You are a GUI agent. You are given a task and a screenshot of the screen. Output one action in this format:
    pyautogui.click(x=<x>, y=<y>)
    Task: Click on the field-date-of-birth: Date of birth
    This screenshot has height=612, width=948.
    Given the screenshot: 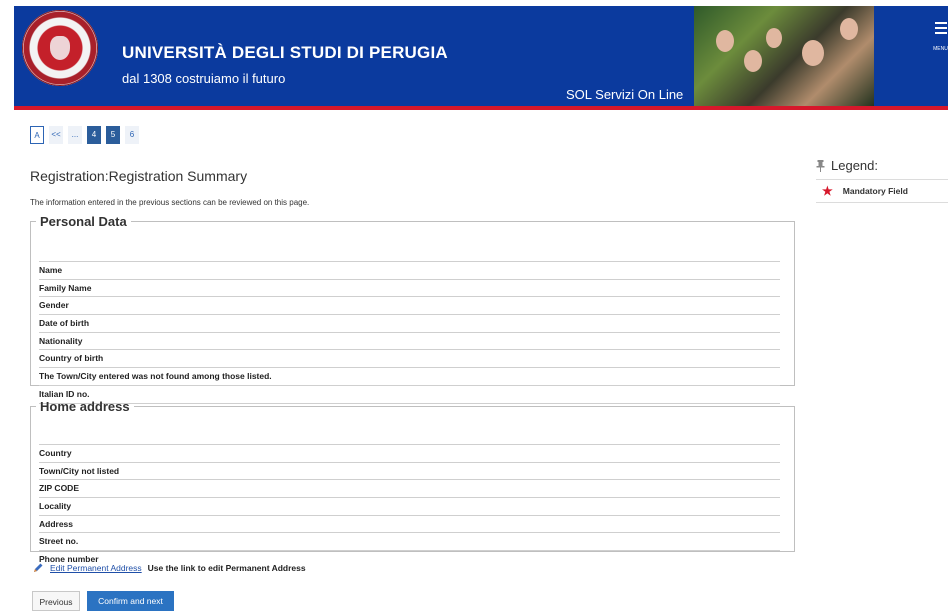 What is the action you would take?
    pyautogui.click(x=409, y=324)
    